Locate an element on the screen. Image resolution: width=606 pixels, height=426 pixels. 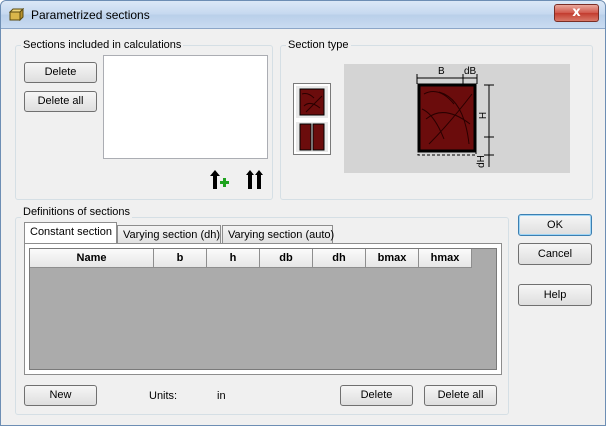
delete-all-definitions-label: Delete all is located at coordinates (460, 395).